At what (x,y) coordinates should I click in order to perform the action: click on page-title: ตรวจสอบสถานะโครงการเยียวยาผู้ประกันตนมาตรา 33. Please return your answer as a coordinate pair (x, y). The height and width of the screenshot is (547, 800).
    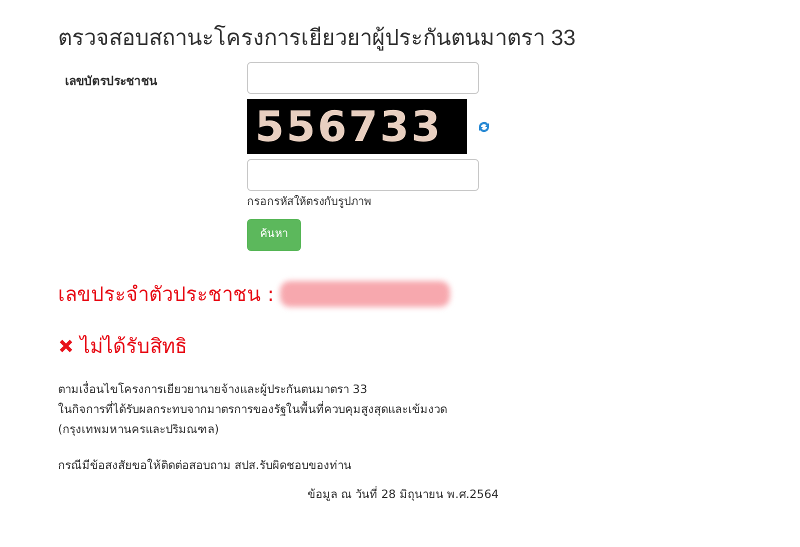
    Looking at the image, I should click on (317, 38).